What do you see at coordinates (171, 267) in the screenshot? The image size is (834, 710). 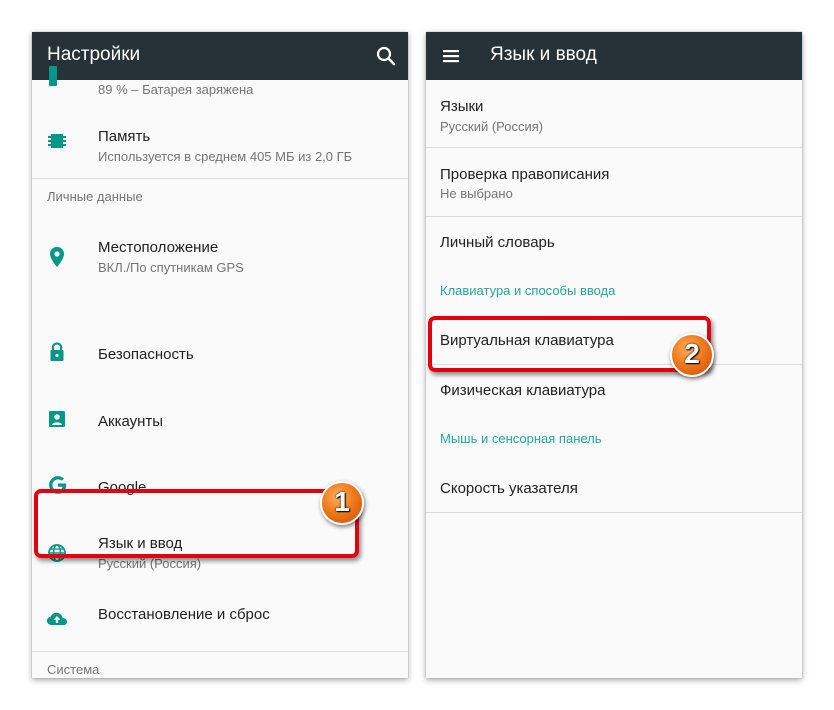 I see `location-subtitle: ВКЛ./По спутникам GPS` at bounding box center [171, 267].